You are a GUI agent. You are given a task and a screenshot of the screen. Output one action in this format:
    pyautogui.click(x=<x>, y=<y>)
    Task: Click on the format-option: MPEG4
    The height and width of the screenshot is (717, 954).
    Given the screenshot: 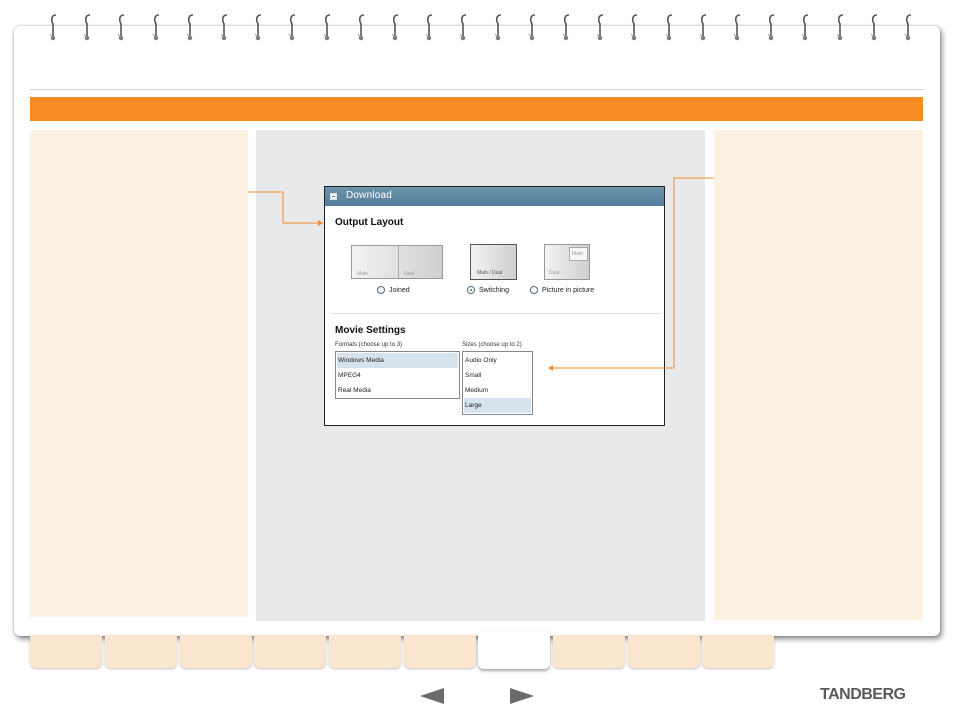 What is the action you would take?
    pyautogui.click(x=397, y=375)
    